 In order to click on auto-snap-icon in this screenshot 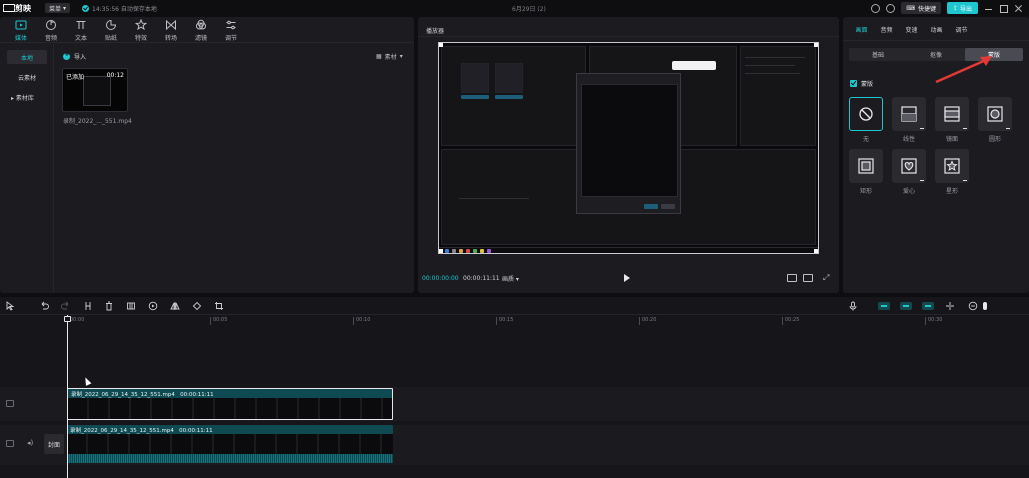, I will do `click(906, 306)`.